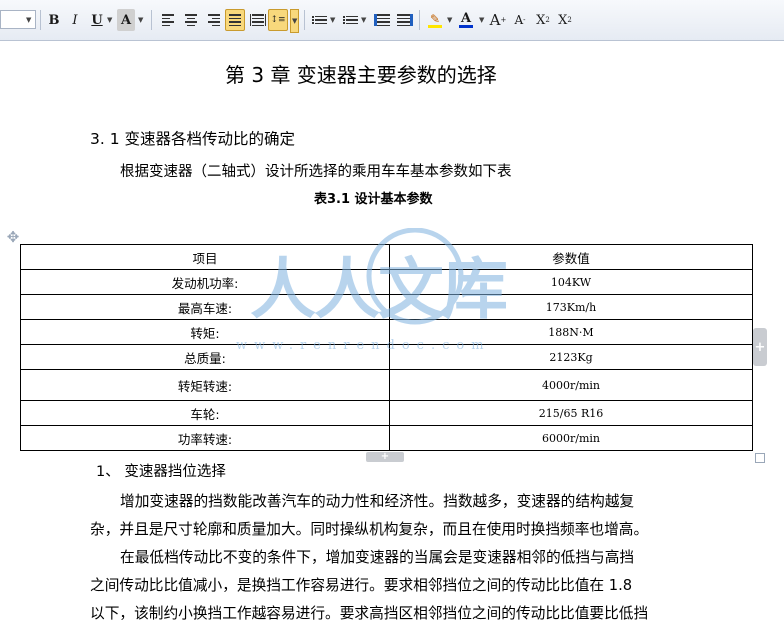 This screenshot has width=784, height=623. What do you see at coordinates (205, 413) in the screenshot?
I see `parameter-name-cell: 车轮:` at bounding box center [205, 413].